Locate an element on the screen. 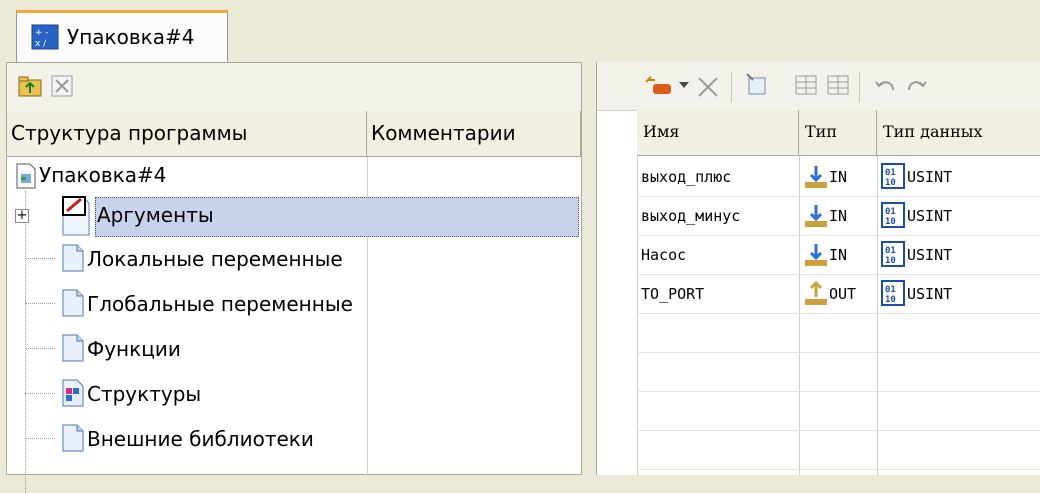  tree-node-arguments: Аргументы is located at coordinates (155, 215).